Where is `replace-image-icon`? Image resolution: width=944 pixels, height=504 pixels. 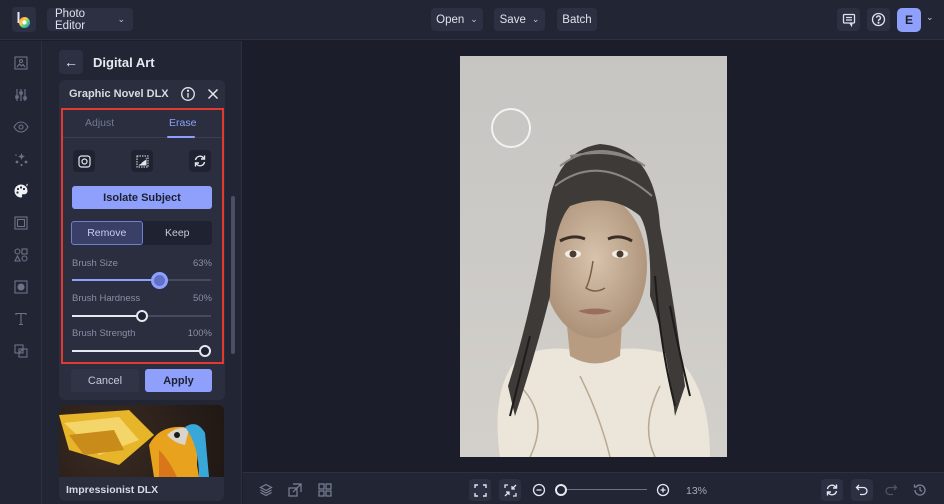 replace-image-icon is located at coordinates (295, 490).